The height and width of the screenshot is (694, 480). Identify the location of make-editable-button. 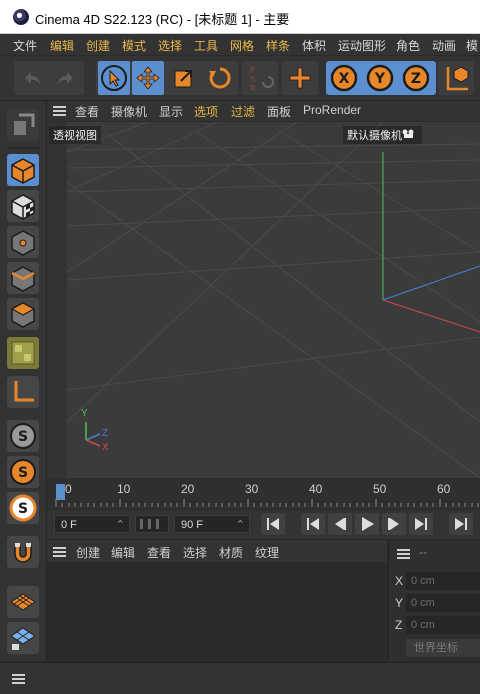
(23, 125).